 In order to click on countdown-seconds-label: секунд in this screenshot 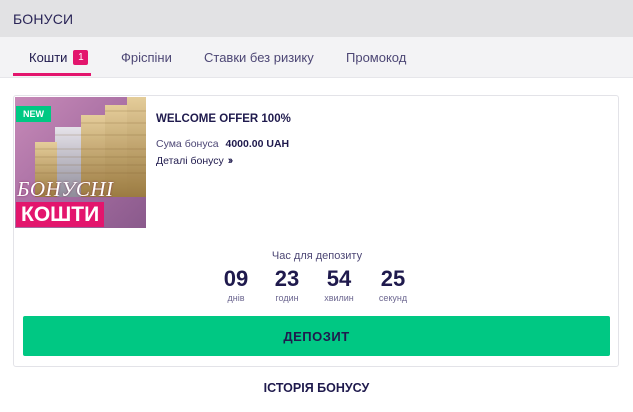, I will do `click(393, 298)`.